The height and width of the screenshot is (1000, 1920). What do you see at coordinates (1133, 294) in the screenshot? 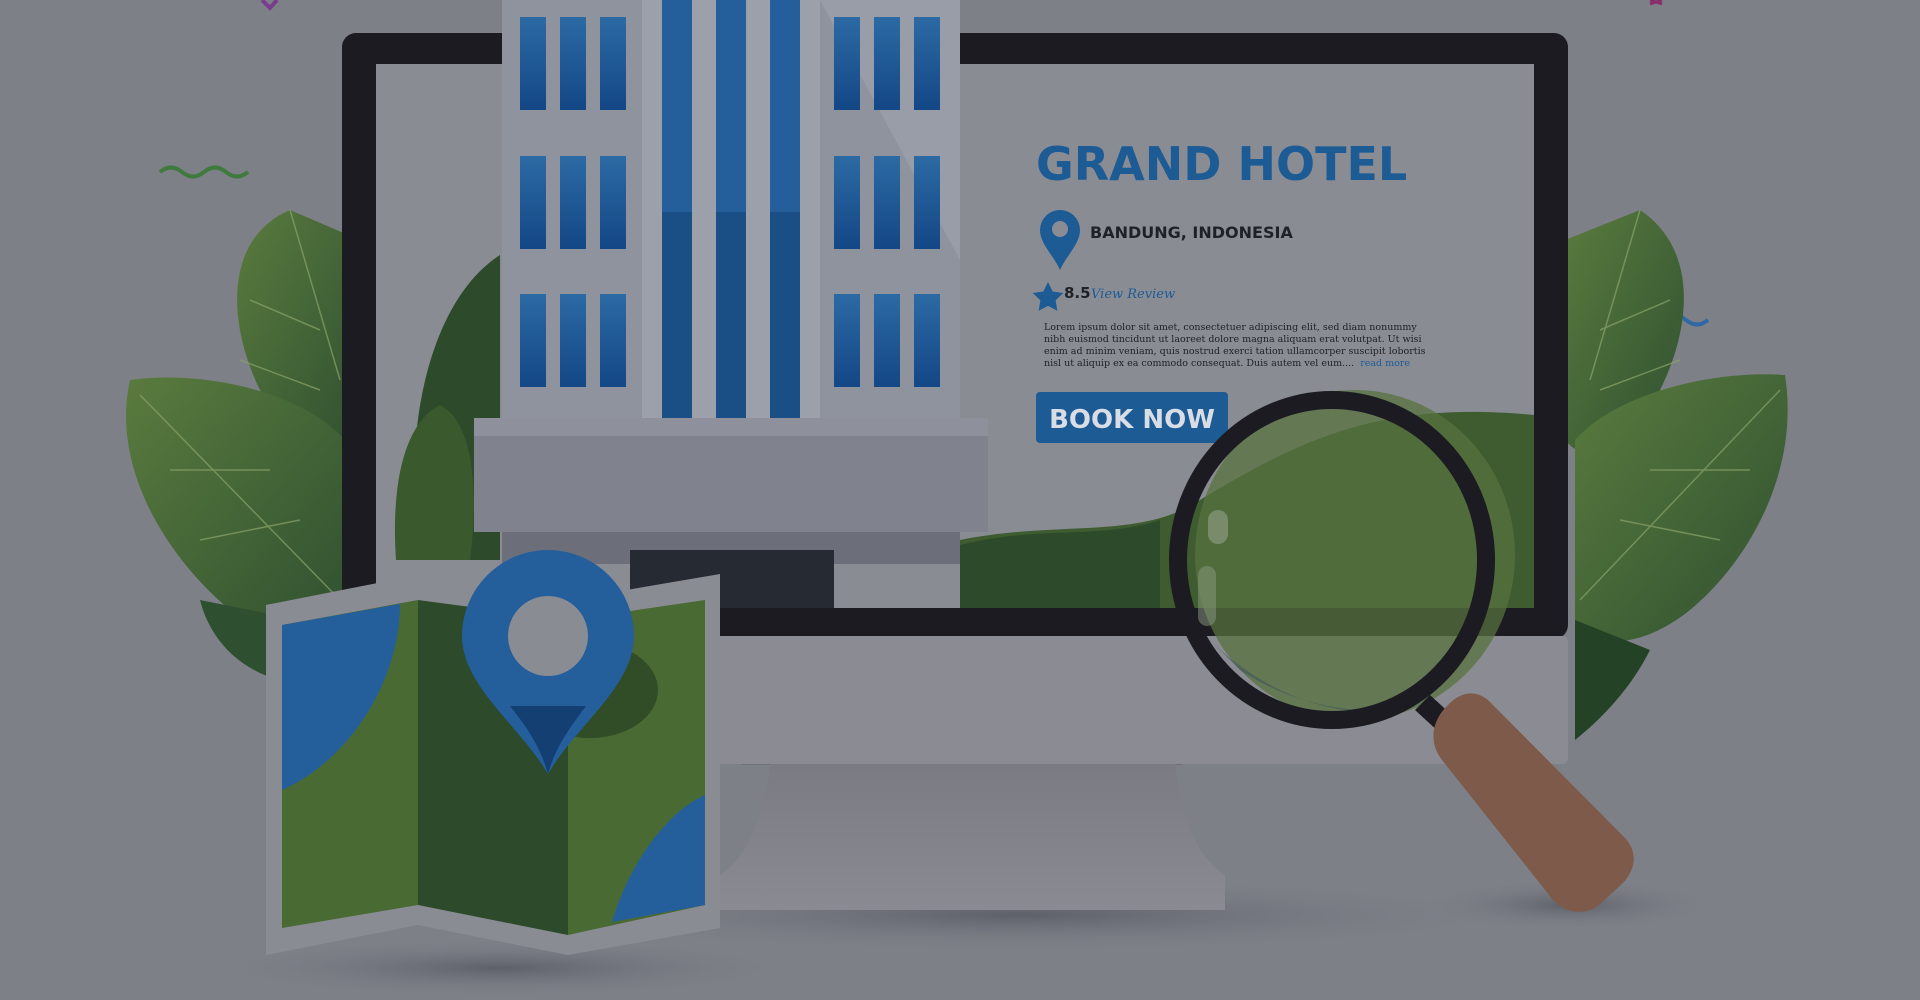
I see `view-review-link: View Review` at bounding box center [1133, 294].